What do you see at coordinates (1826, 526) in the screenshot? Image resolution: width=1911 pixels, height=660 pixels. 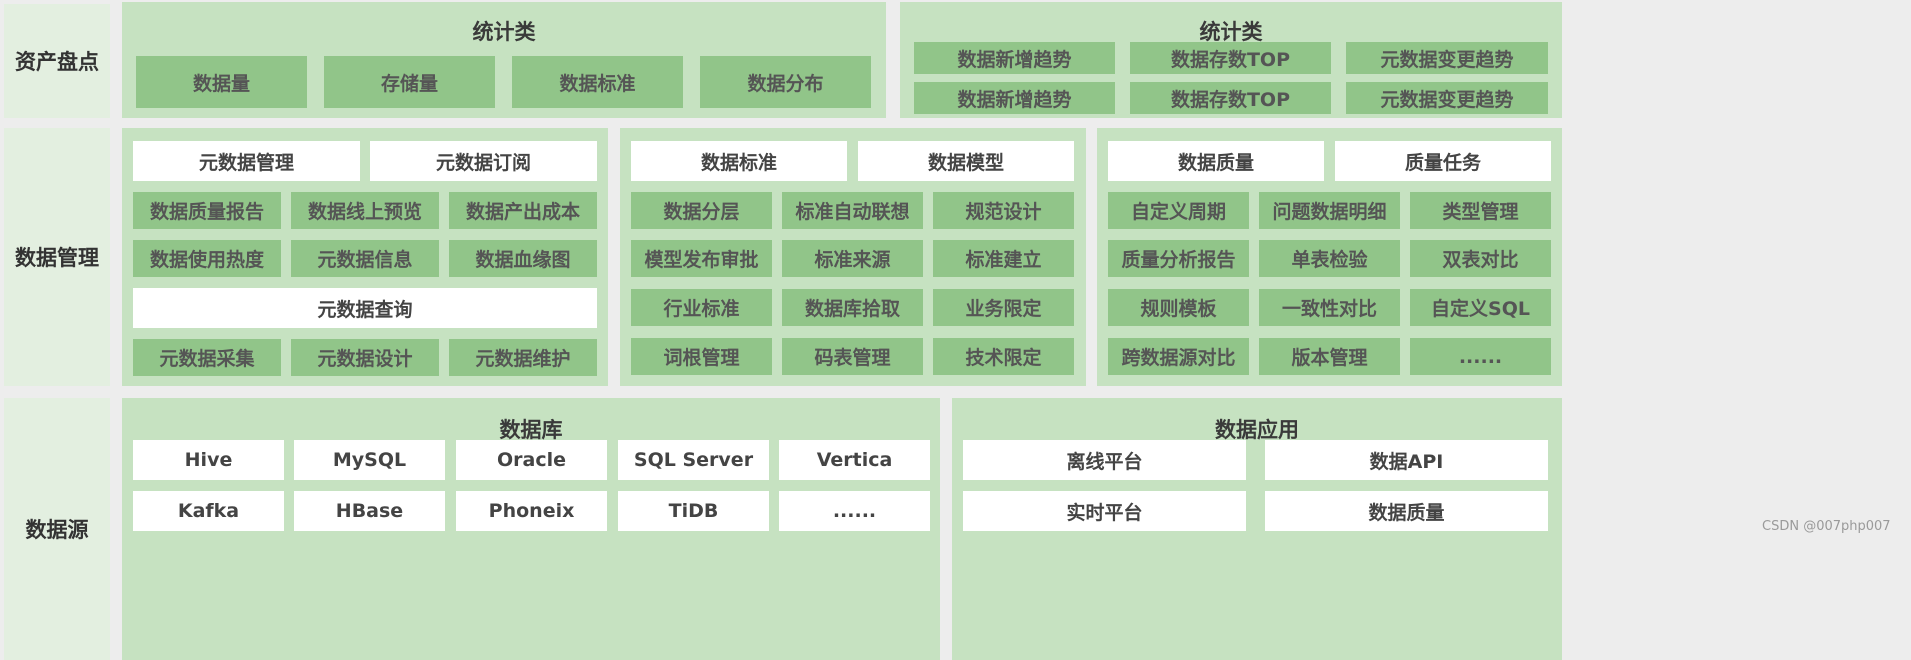 I see `watermark: CSDN @007php007` at bounding box center [1826, 526].